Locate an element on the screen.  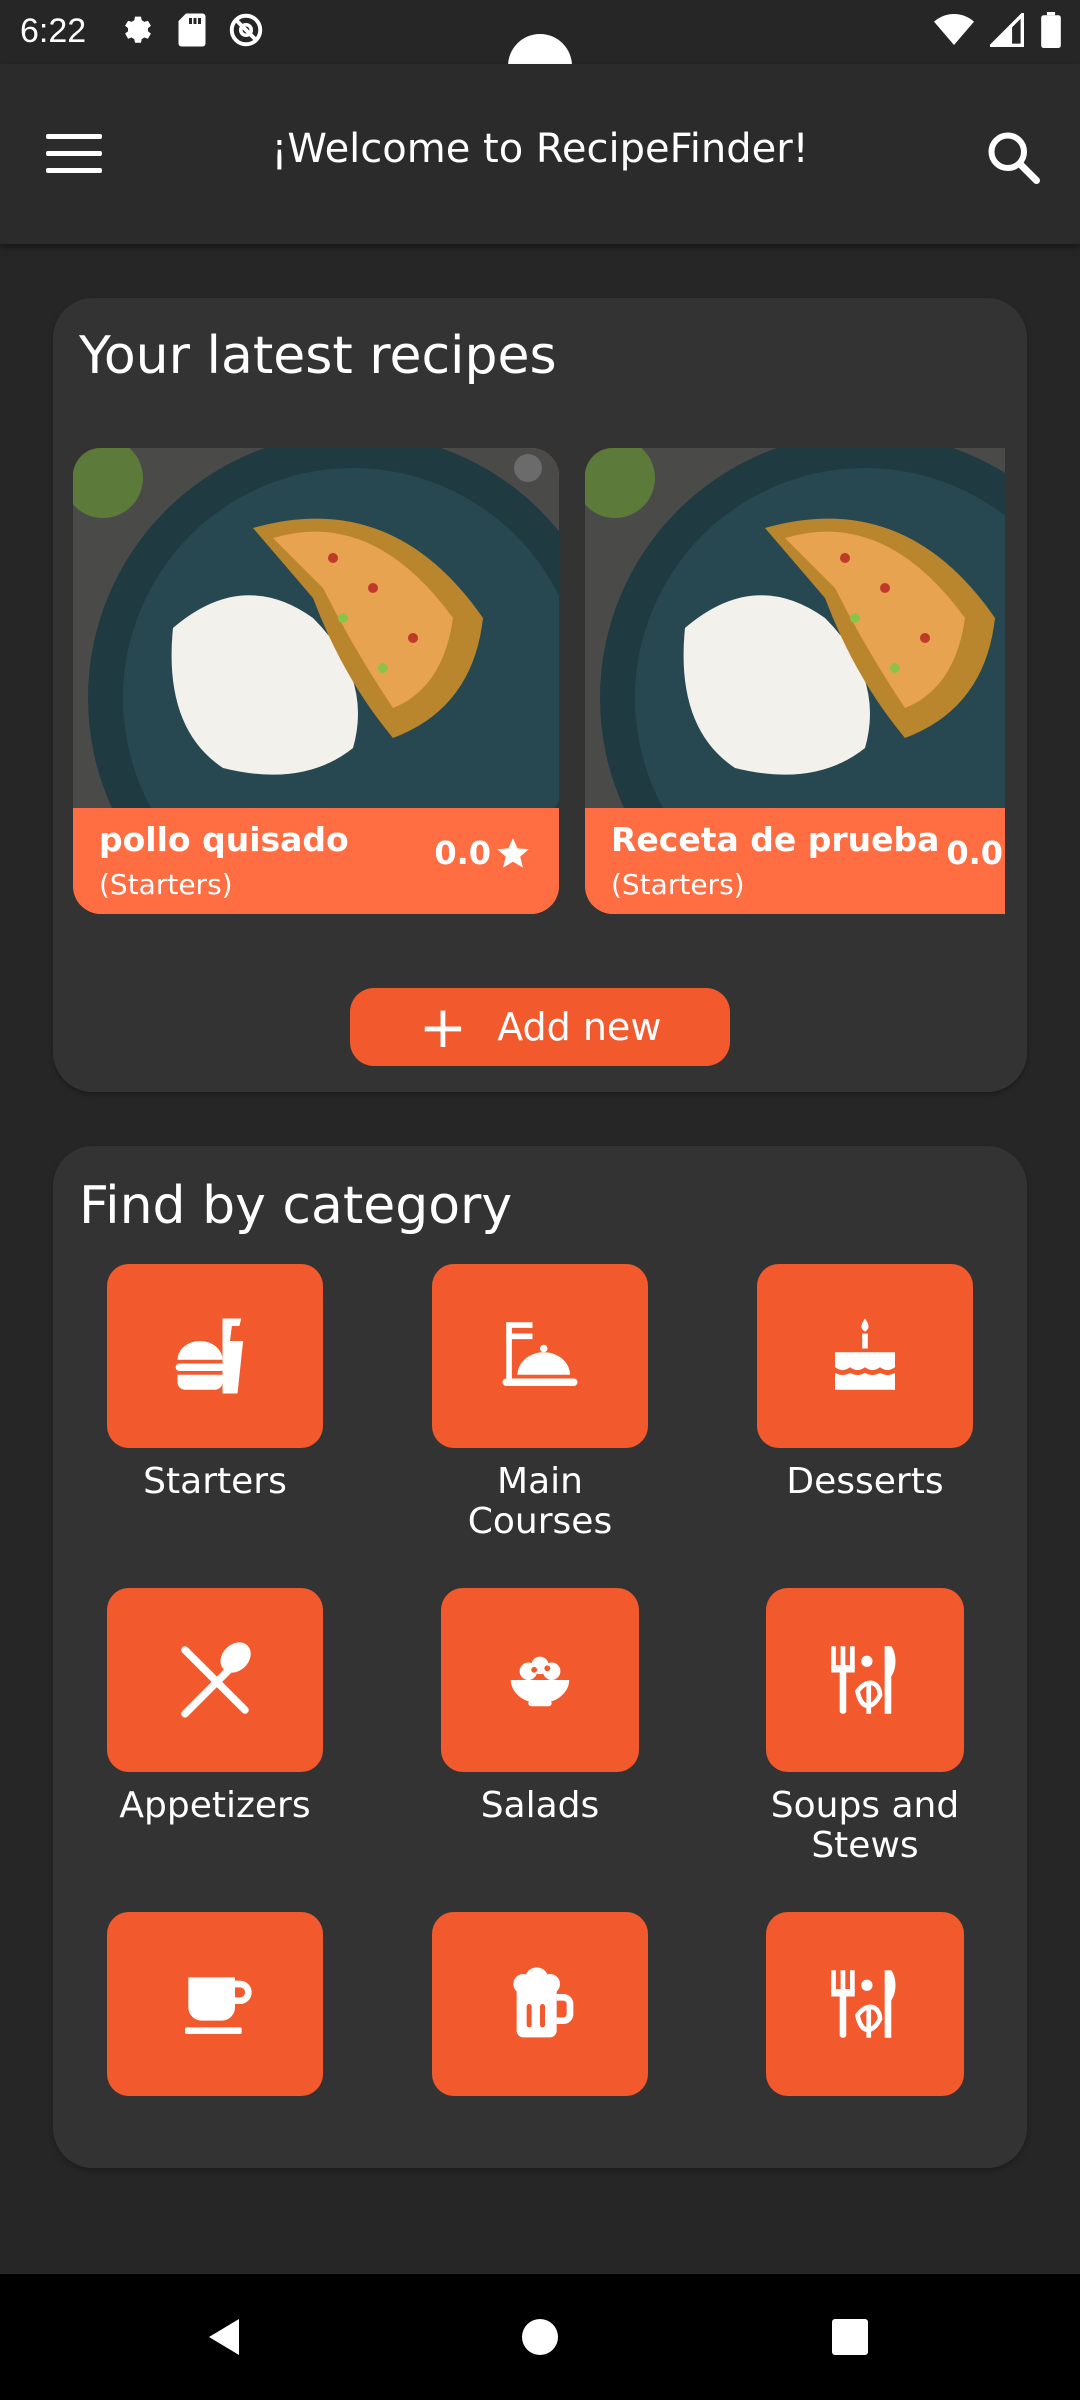
burger-drink-icon is located at coordinates (209, 1356).